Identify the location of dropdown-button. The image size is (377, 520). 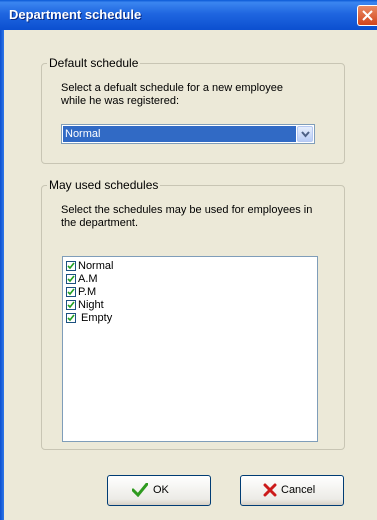
(305, 134).